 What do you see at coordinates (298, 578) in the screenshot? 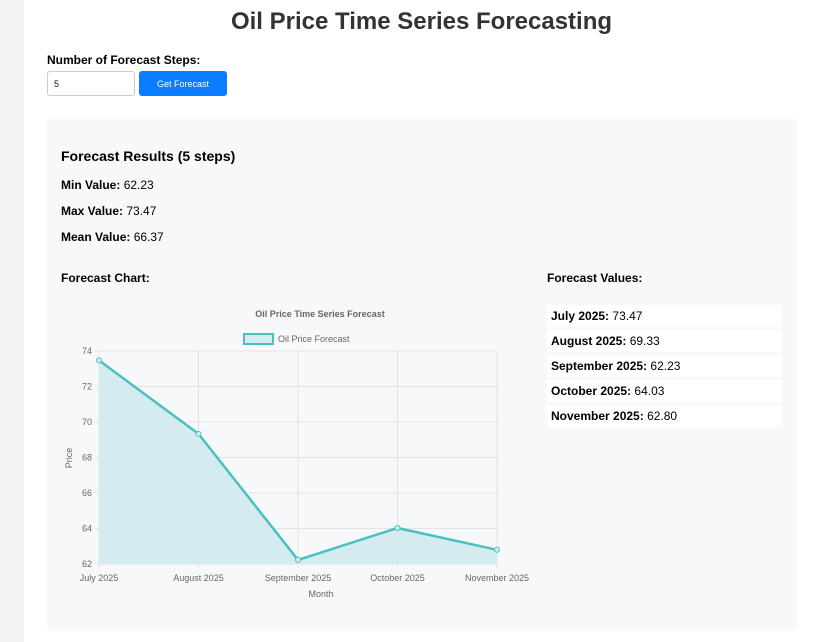
I see `x-tick-label: September 2025` at bounding box center [298, 578].